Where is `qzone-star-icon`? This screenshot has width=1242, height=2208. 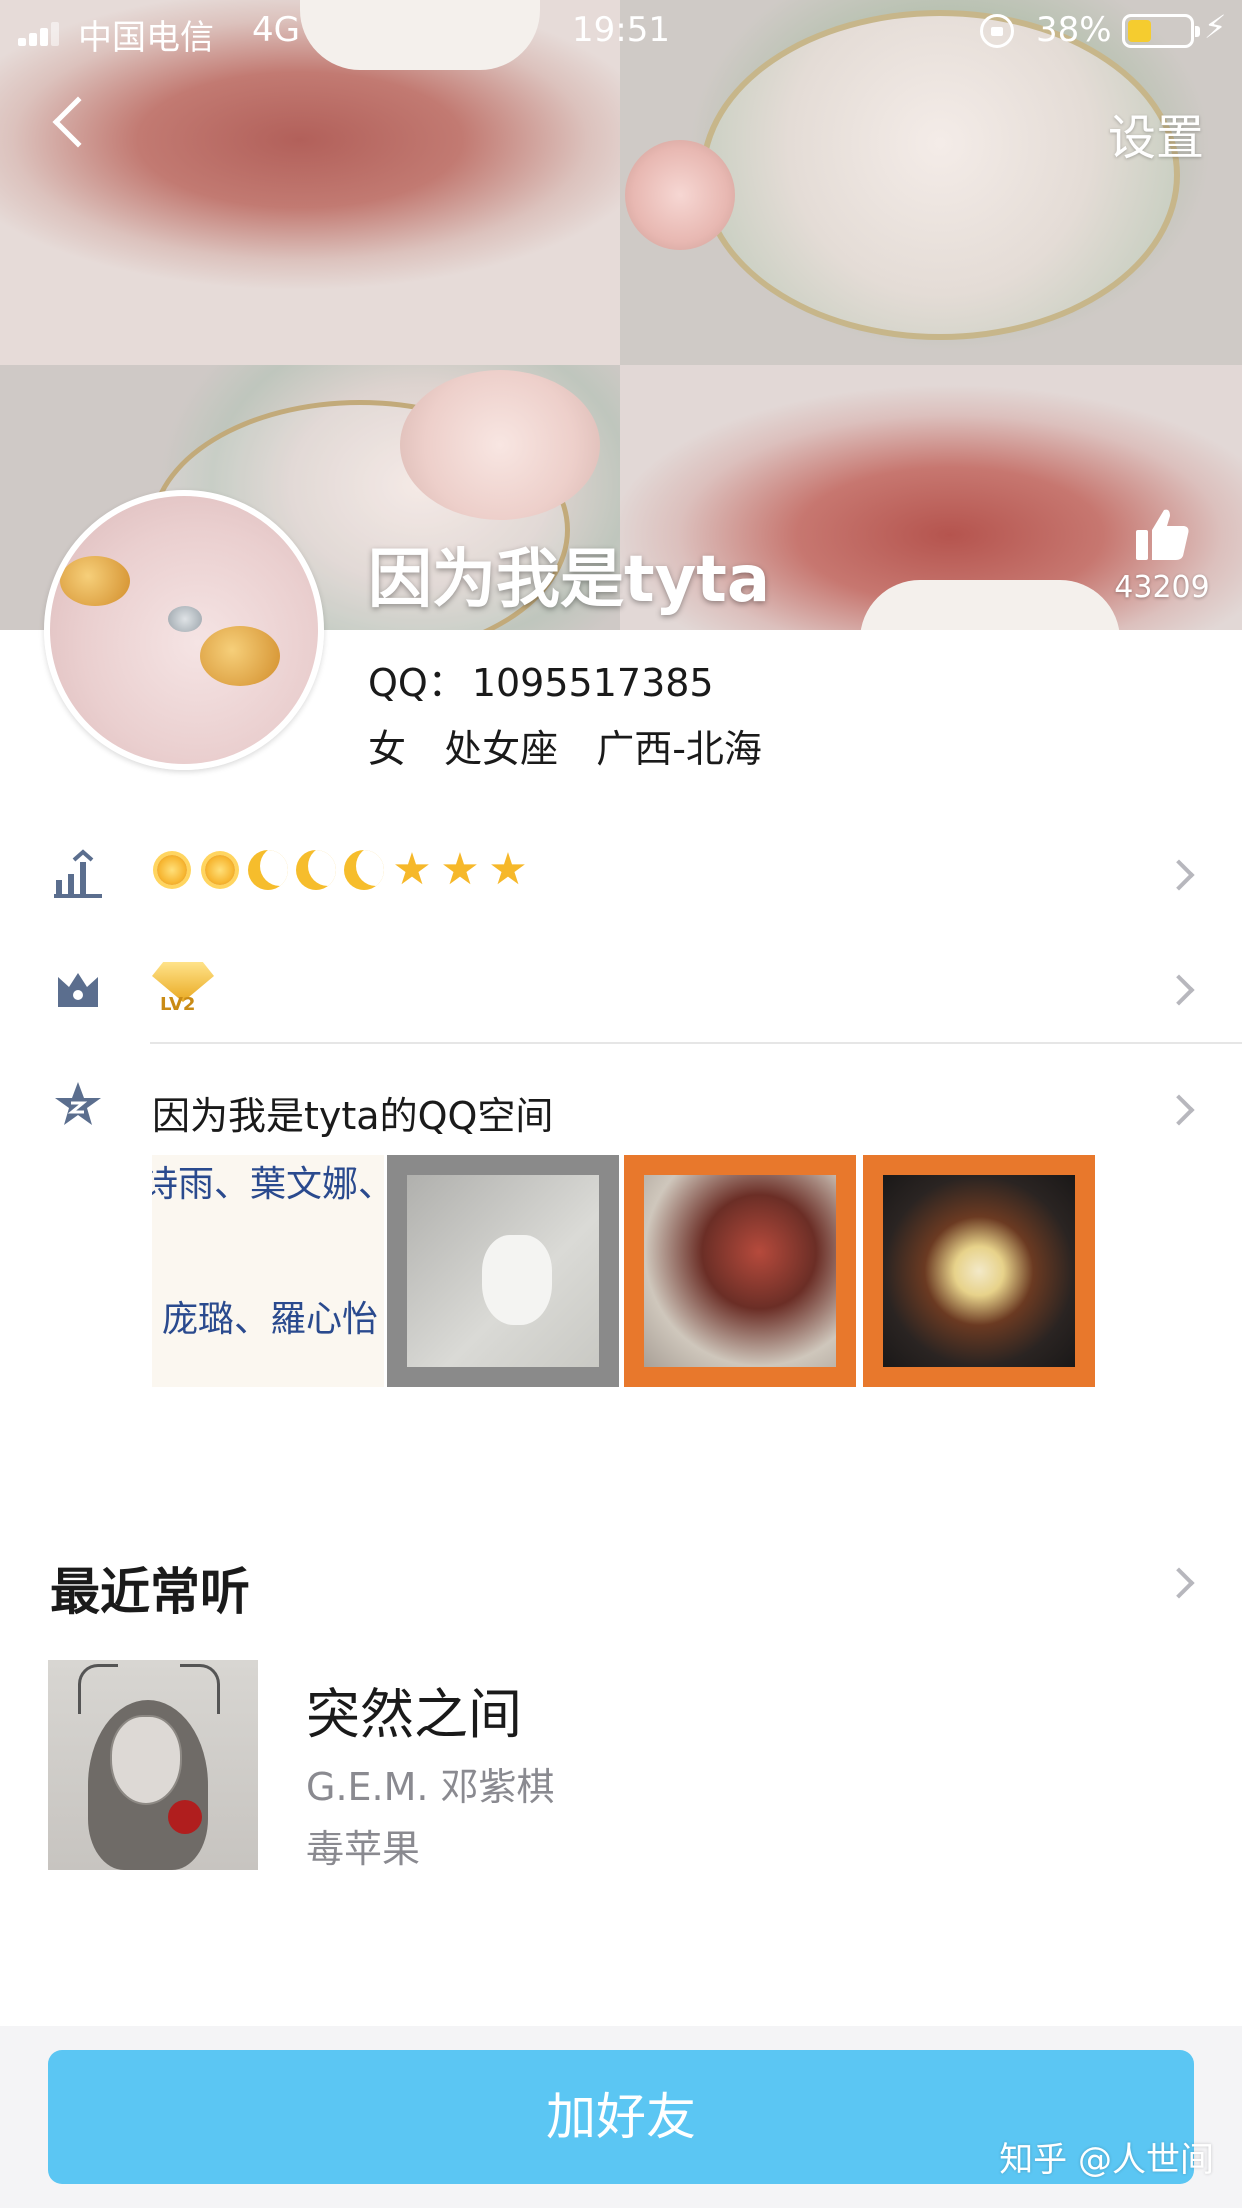
qzone-star-icon is located at coordinates (78, 1103).